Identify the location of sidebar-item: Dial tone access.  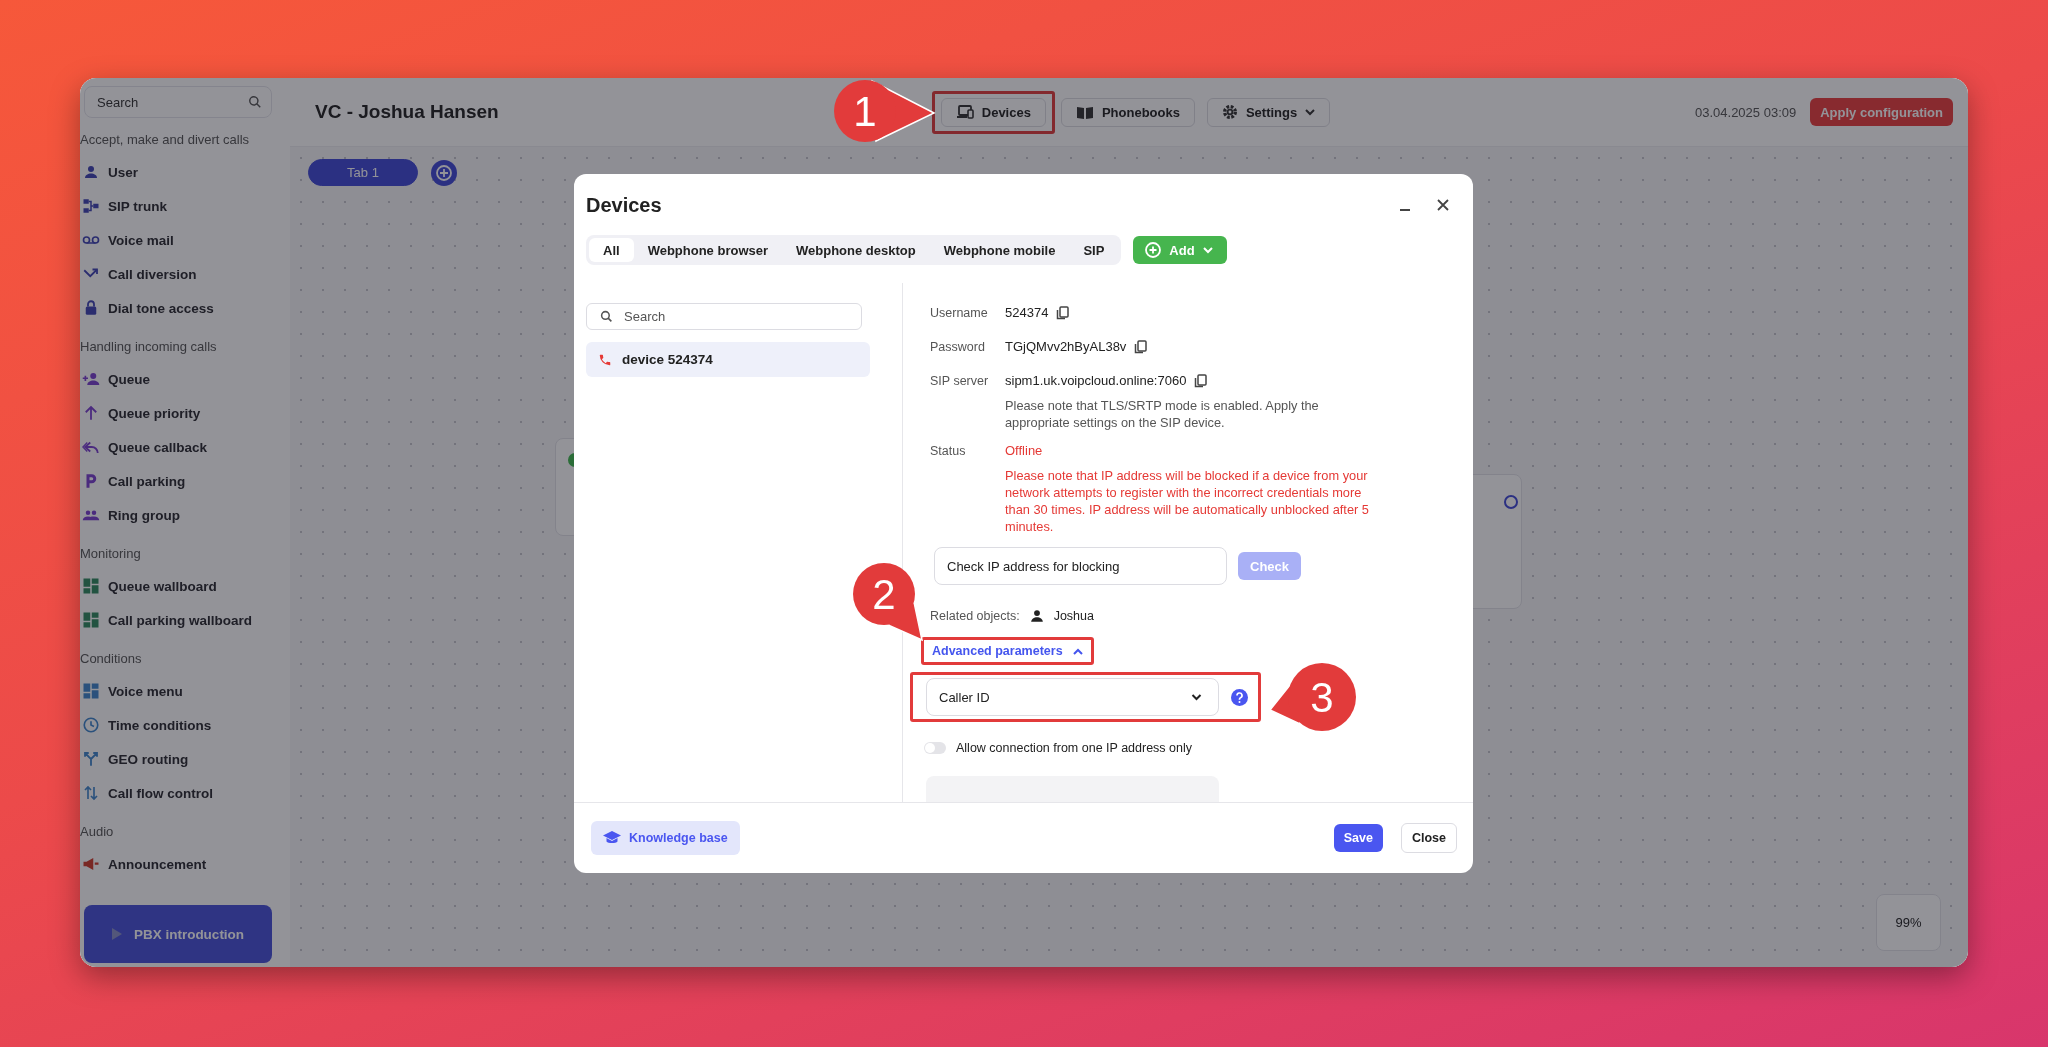
(185, 308).